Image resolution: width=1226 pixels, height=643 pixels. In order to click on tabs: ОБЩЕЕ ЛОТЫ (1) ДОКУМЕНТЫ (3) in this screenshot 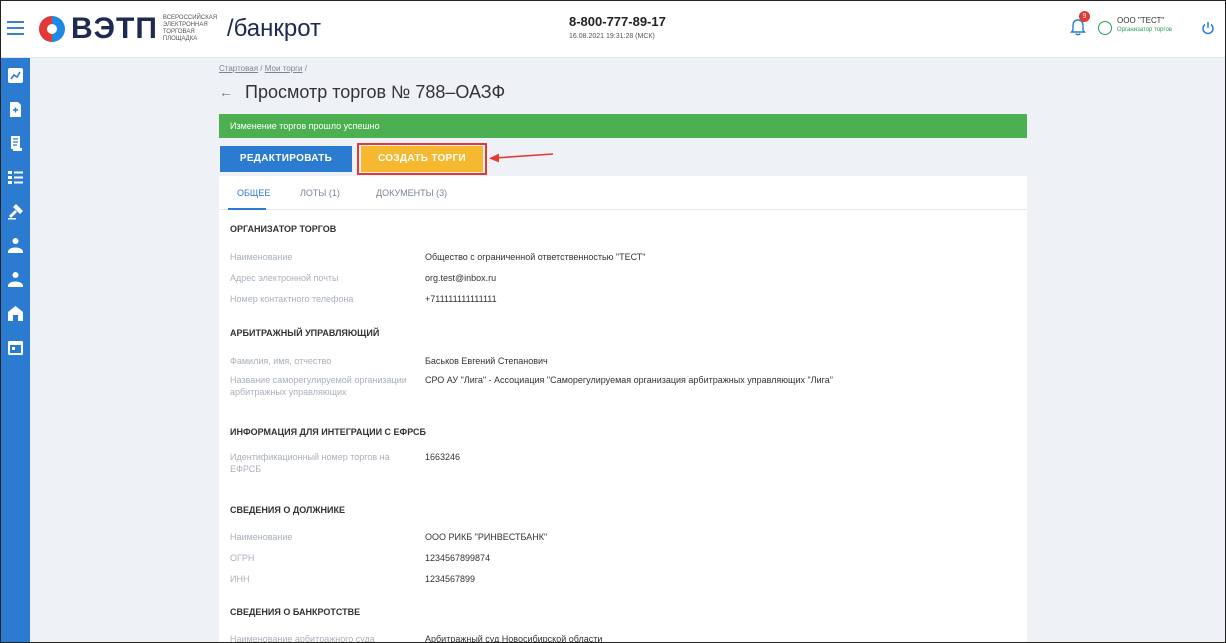, I will do `click(623, 193)`.